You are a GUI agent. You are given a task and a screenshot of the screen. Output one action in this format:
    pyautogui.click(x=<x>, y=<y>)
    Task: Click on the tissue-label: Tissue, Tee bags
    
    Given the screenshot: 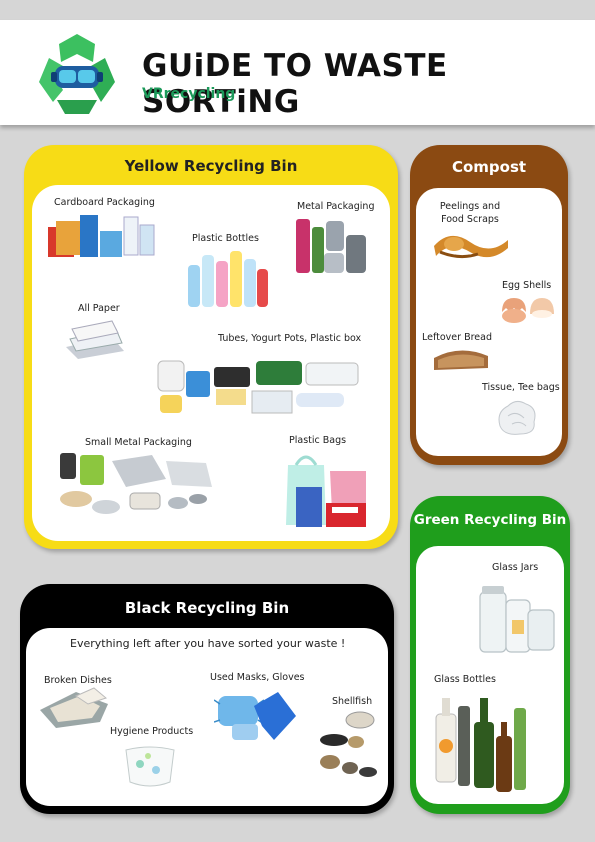 What is the action you would take?
    pyautogui.click(x=521, y=387)
    